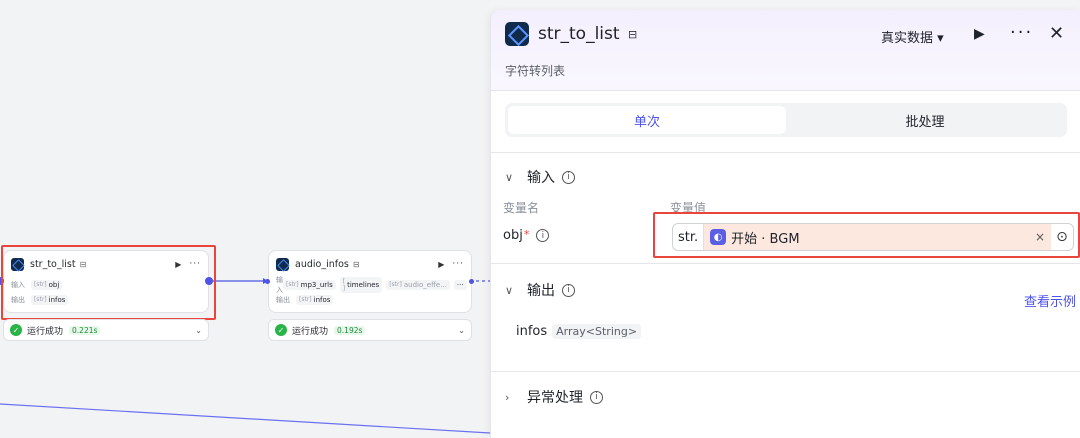 This screenshot has width=1080, height=438. What do you see at coordinates (85, 330) in the screenshot?
I see `status-time-badge: 0.221s` at bounding box center [85, 330].